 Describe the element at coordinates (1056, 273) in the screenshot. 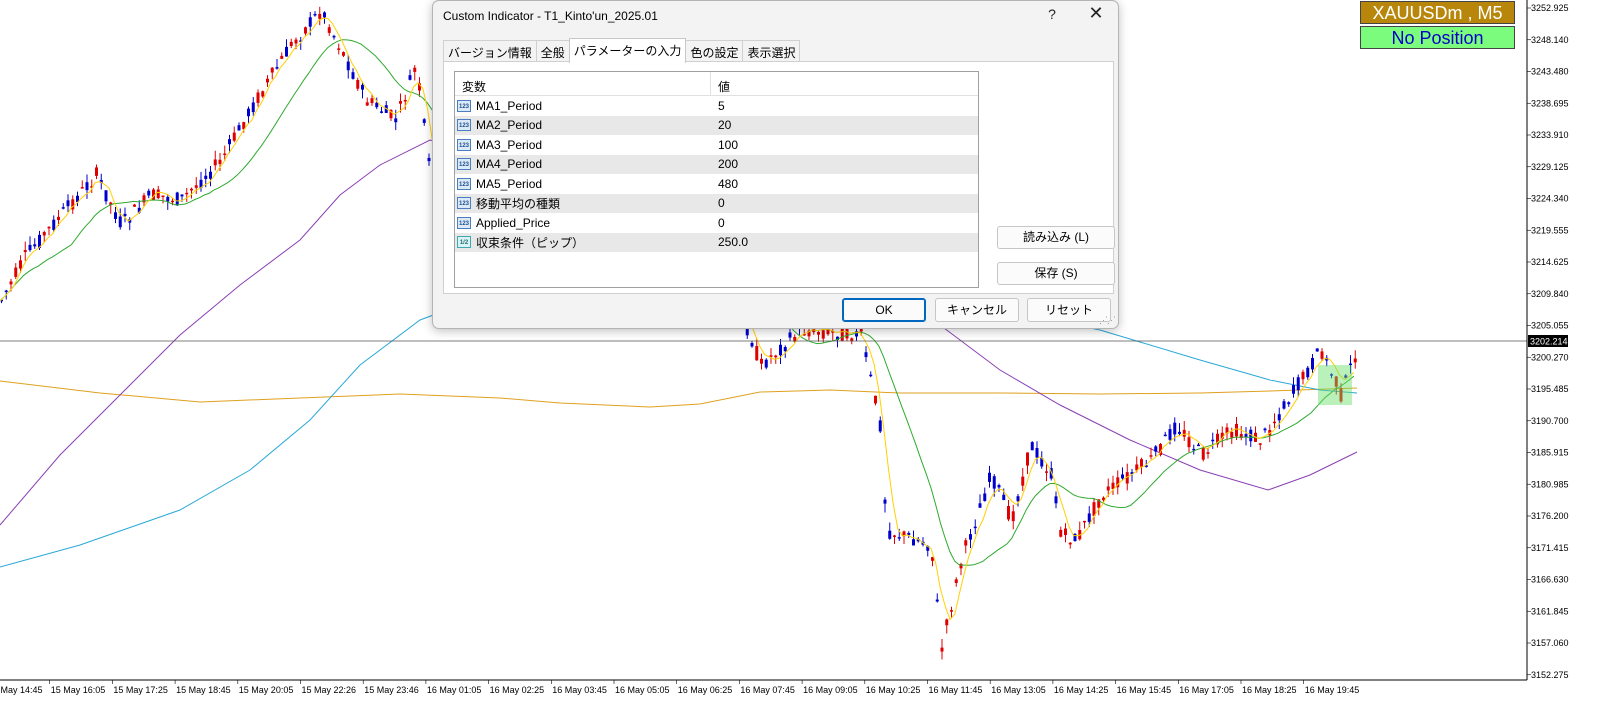

I see `save-button: 保存 (S)` at that location.